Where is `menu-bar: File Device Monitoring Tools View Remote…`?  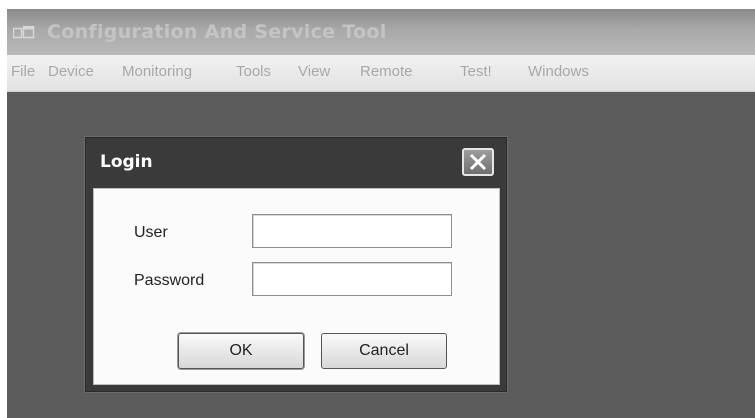
menu-bar: File Device Monitoring Tools View Remote… is located at coordinates (381, 73).